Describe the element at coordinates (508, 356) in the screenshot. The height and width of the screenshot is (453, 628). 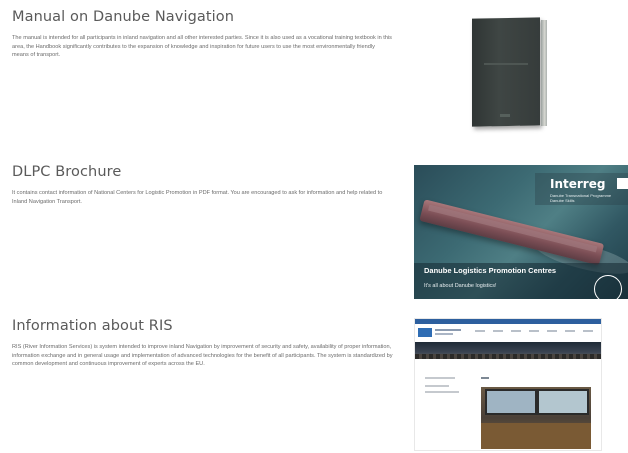
I see `ris-hero-skyline` at that location.